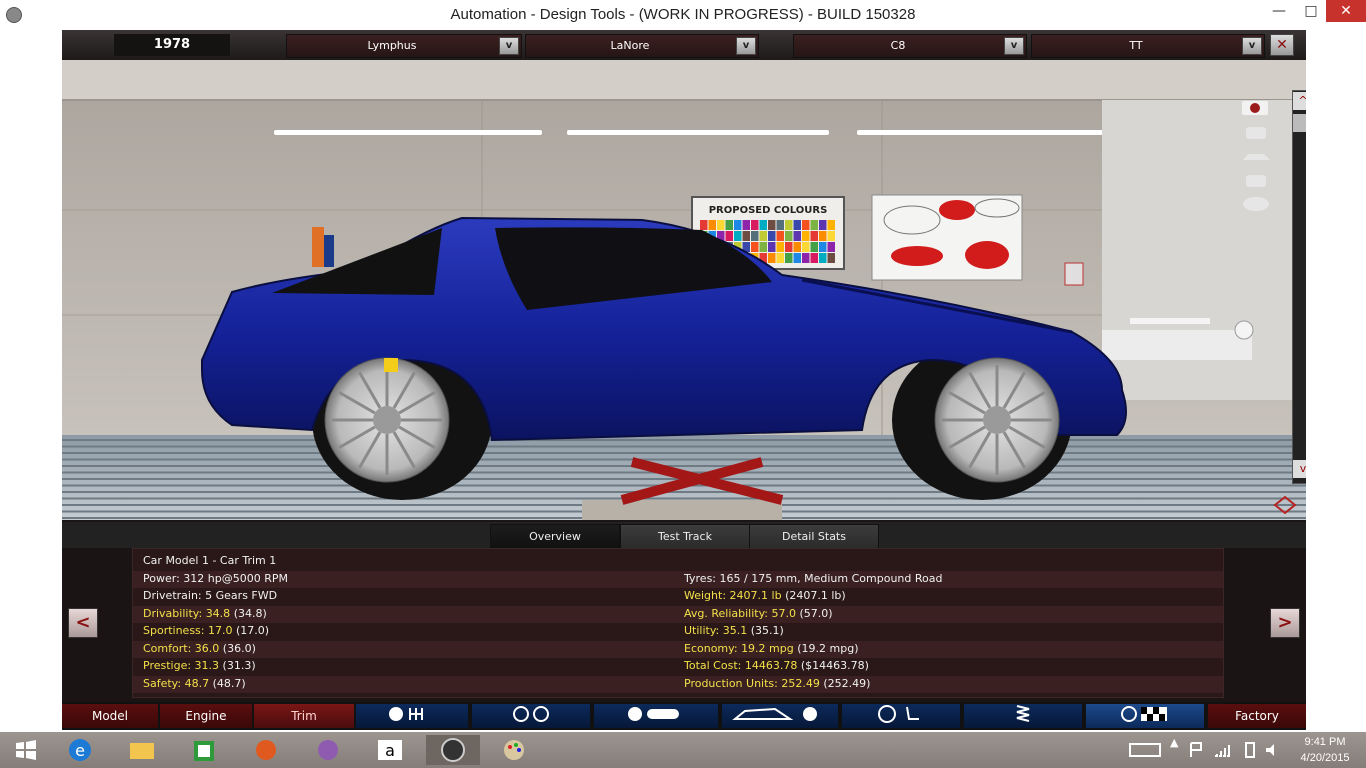 The image size is (1366, 768). I want to click on stage-chassis, so click(412, 716).